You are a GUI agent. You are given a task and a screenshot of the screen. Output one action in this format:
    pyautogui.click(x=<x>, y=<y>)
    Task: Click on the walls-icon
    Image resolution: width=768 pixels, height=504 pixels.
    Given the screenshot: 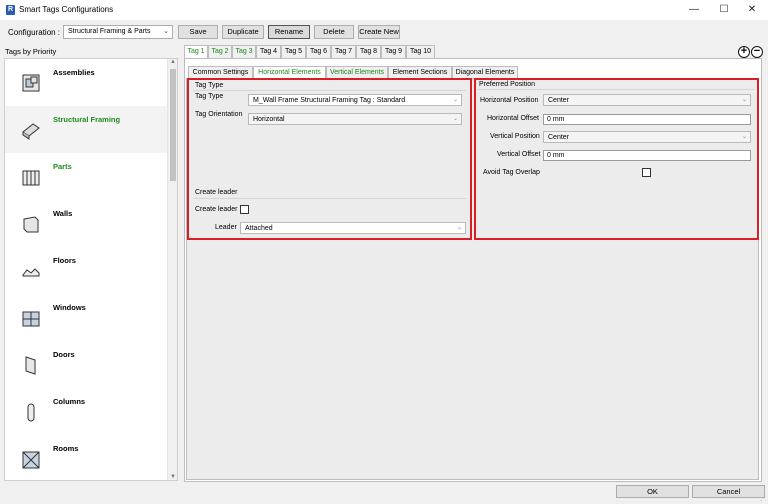 What is the action you would take?
    pyautogui.click(x=31, y=224)
    